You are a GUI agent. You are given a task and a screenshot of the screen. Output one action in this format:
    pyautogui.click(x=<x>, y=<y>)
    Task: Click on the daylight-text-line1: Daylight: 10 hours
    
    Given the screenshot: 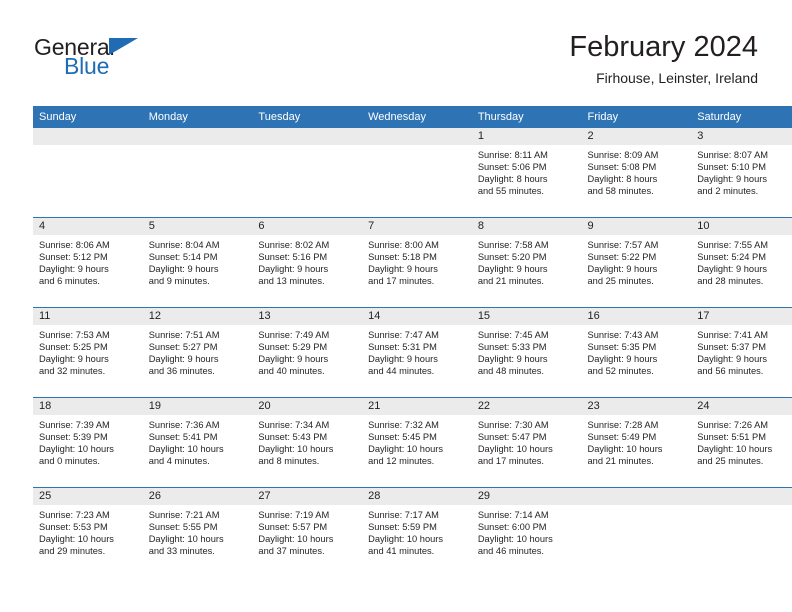 What is the action you would take?
    pyautogui.click(x=296, y=449)
    